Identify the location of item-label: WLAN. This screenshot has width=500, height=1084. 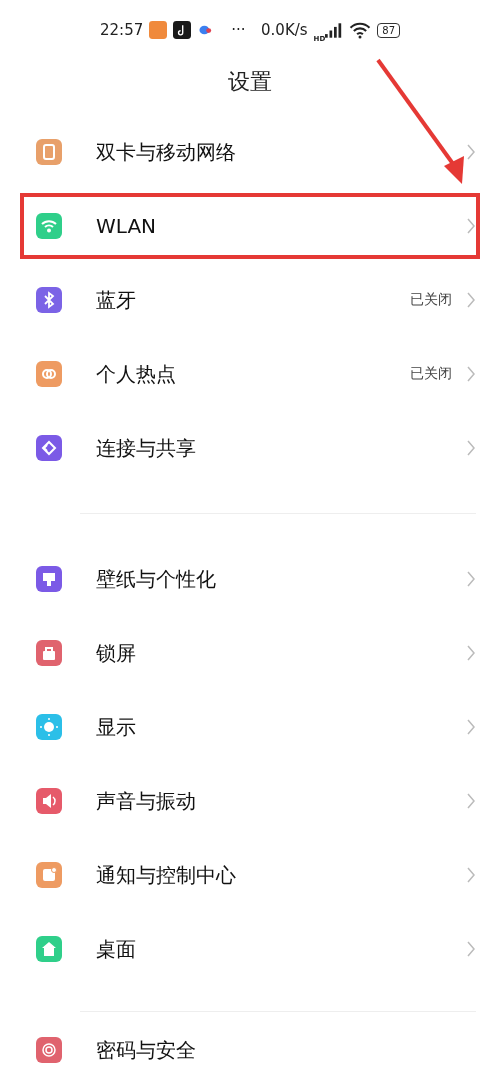
(127, 226).